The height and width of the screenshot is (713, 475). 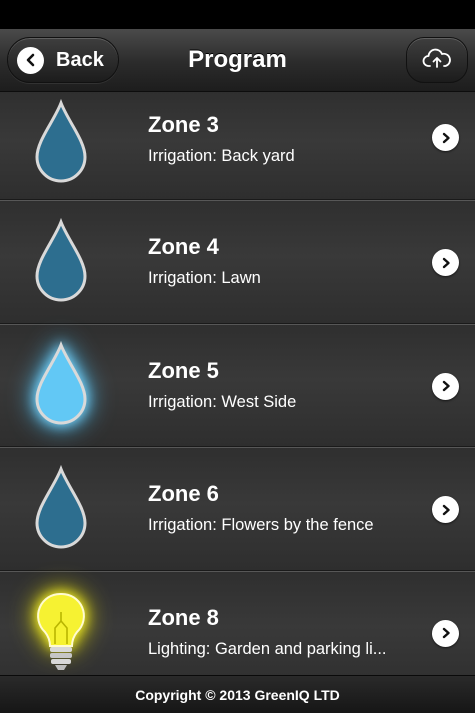 What do you see at coordinates (279, 261) in the screenshot?
I see `zone-text: Zone 4 Irrigation: Lawn` at bounding box center [279, 261].